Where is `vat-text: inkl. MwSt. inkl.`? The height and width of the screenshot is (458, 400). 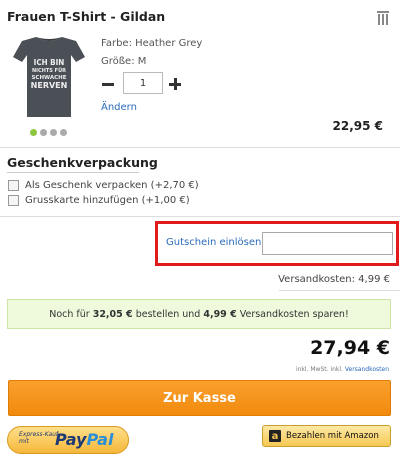
vat-text: inkl. MwSt. inkl. is located at coordinates (320, 369).